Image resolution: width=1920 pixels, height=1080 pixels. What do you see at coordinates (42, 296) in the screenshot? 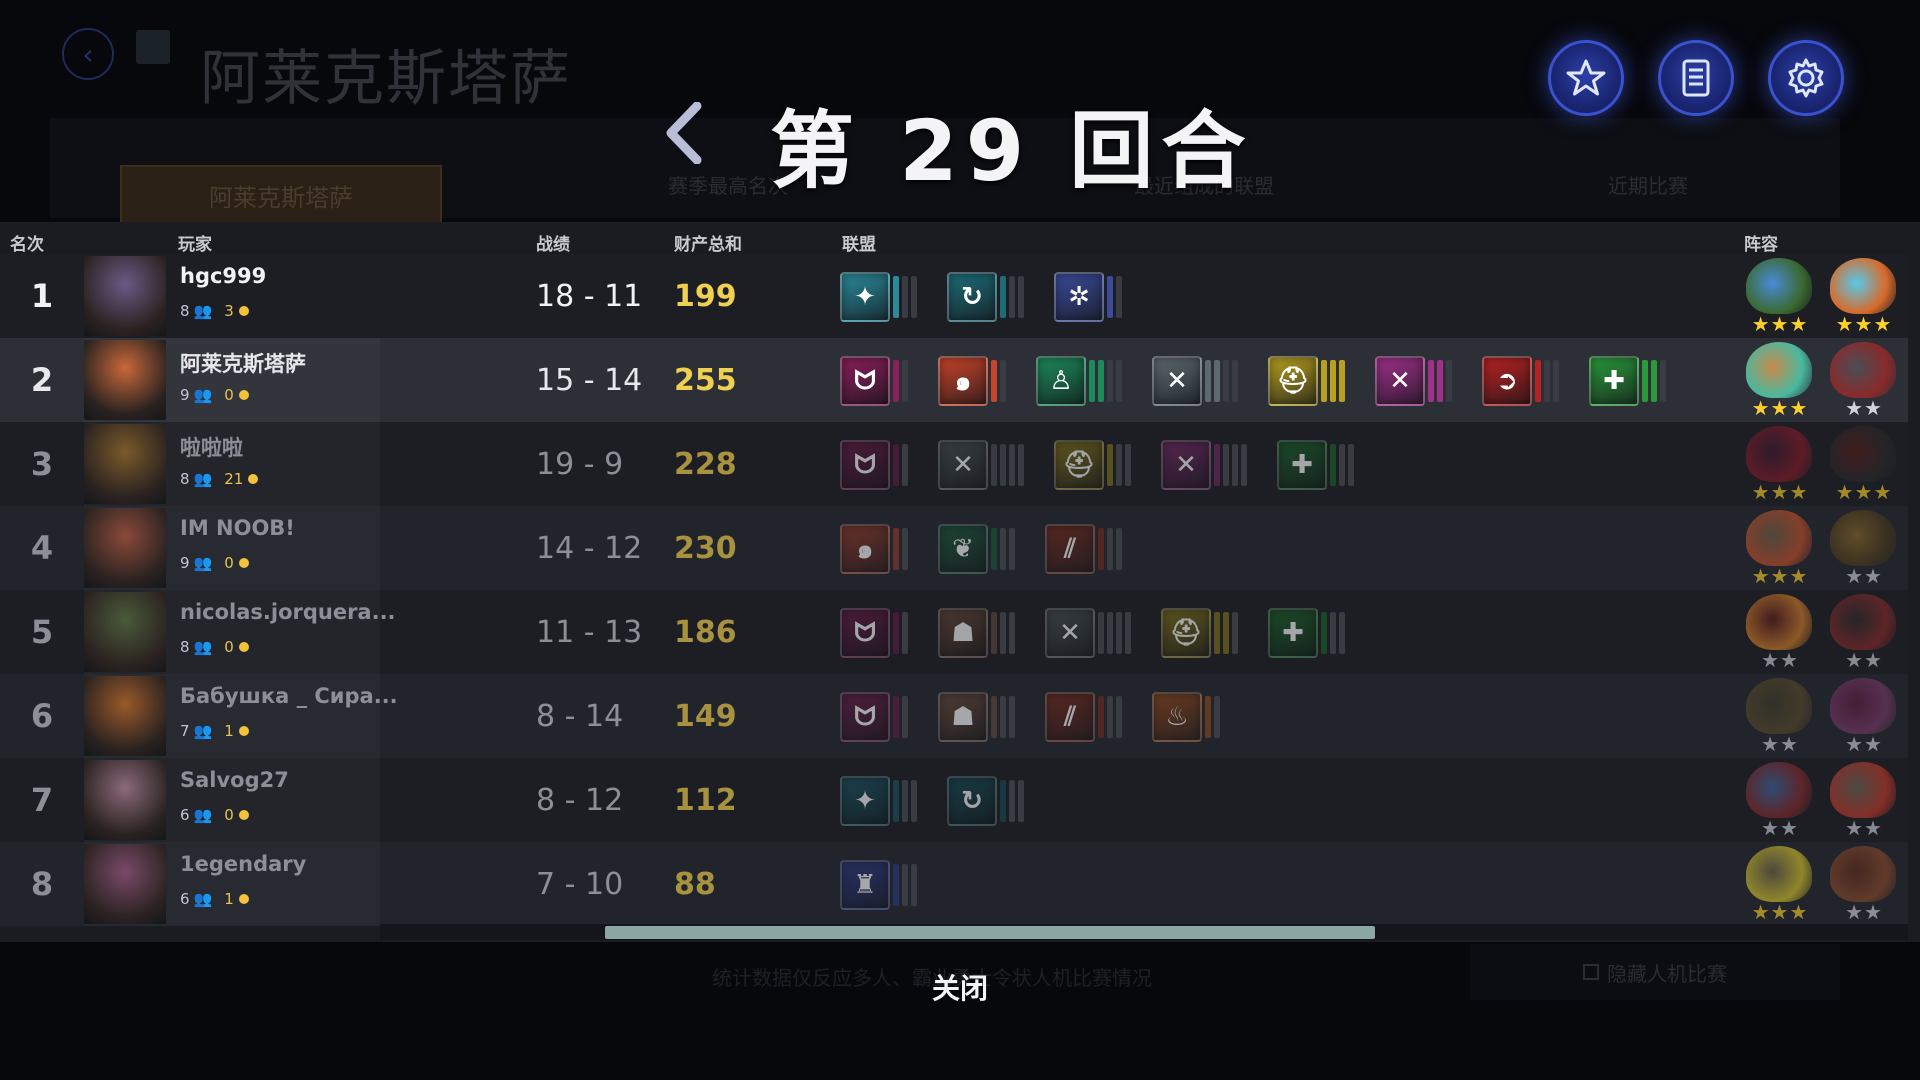
I see `rank-value: 1` at bounding box center [42, 296].